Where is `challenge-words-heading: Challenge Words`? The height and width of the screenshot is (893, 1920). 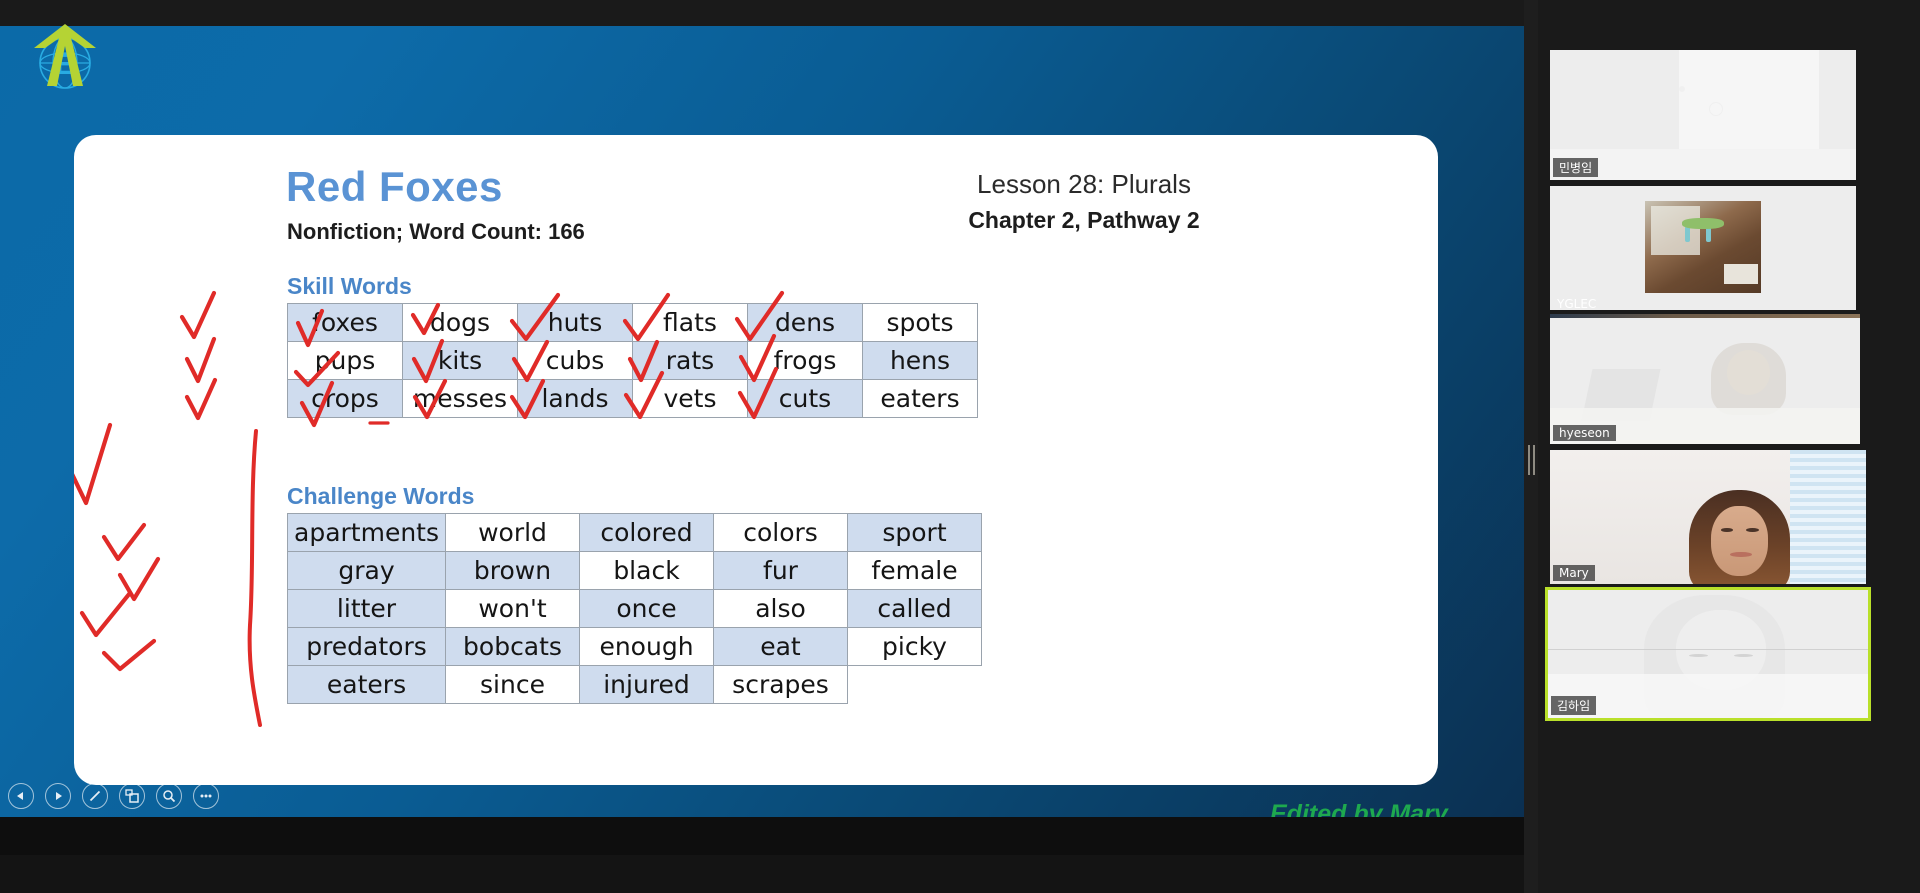
challenge-words-heading: Challenge Words is located at coordinates (381, 496).